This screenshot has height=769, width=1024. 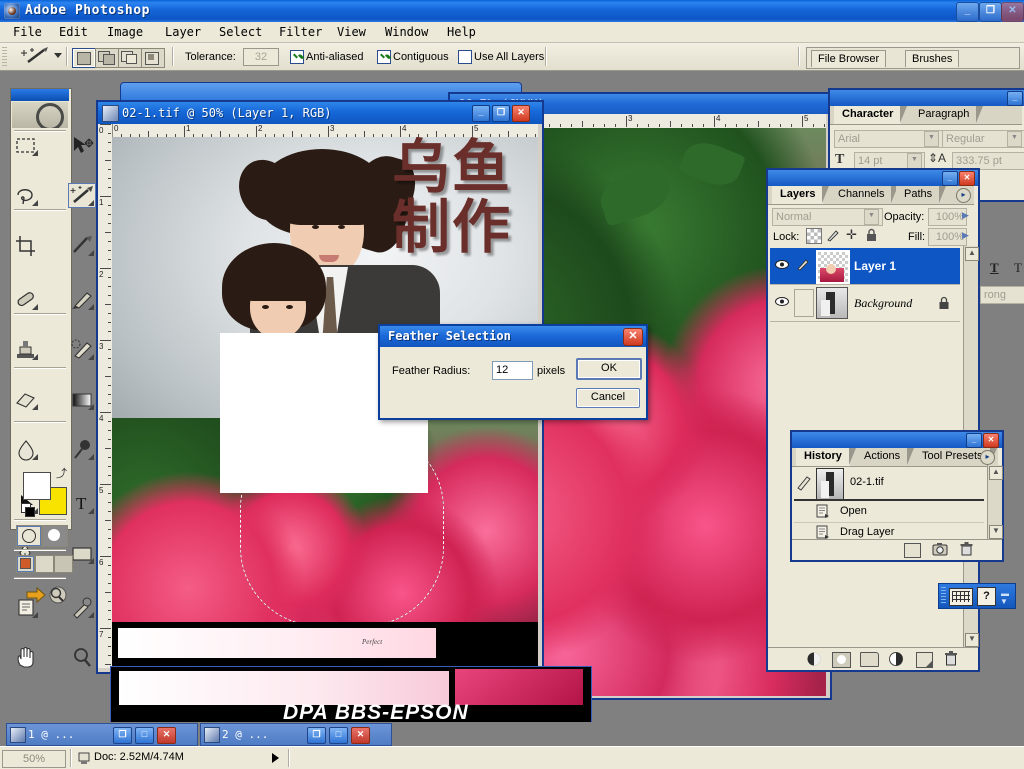 I want to click on layers-palette-close-button: ✕, so click(x=967, y=178).